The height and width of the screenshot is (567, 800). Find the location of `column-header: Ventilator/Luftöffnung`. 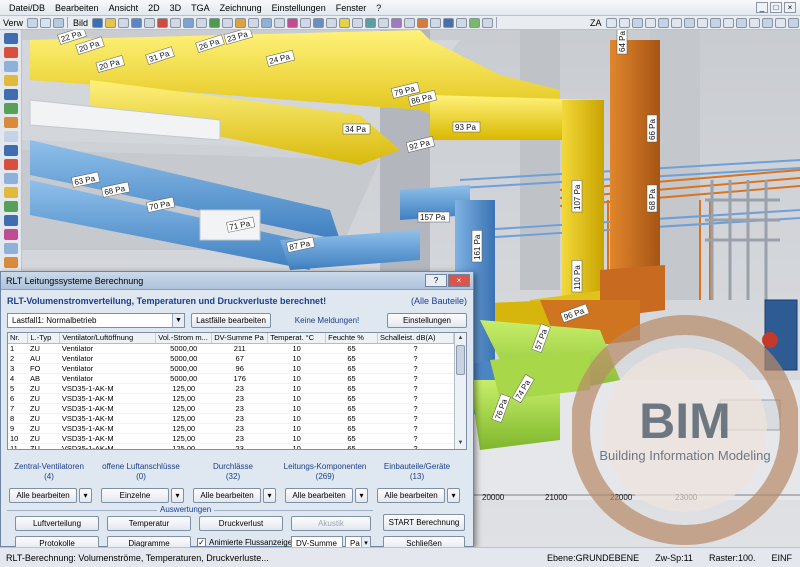

column-header: Ventilator/Luftöffnung is located at coordinates (108, 338).